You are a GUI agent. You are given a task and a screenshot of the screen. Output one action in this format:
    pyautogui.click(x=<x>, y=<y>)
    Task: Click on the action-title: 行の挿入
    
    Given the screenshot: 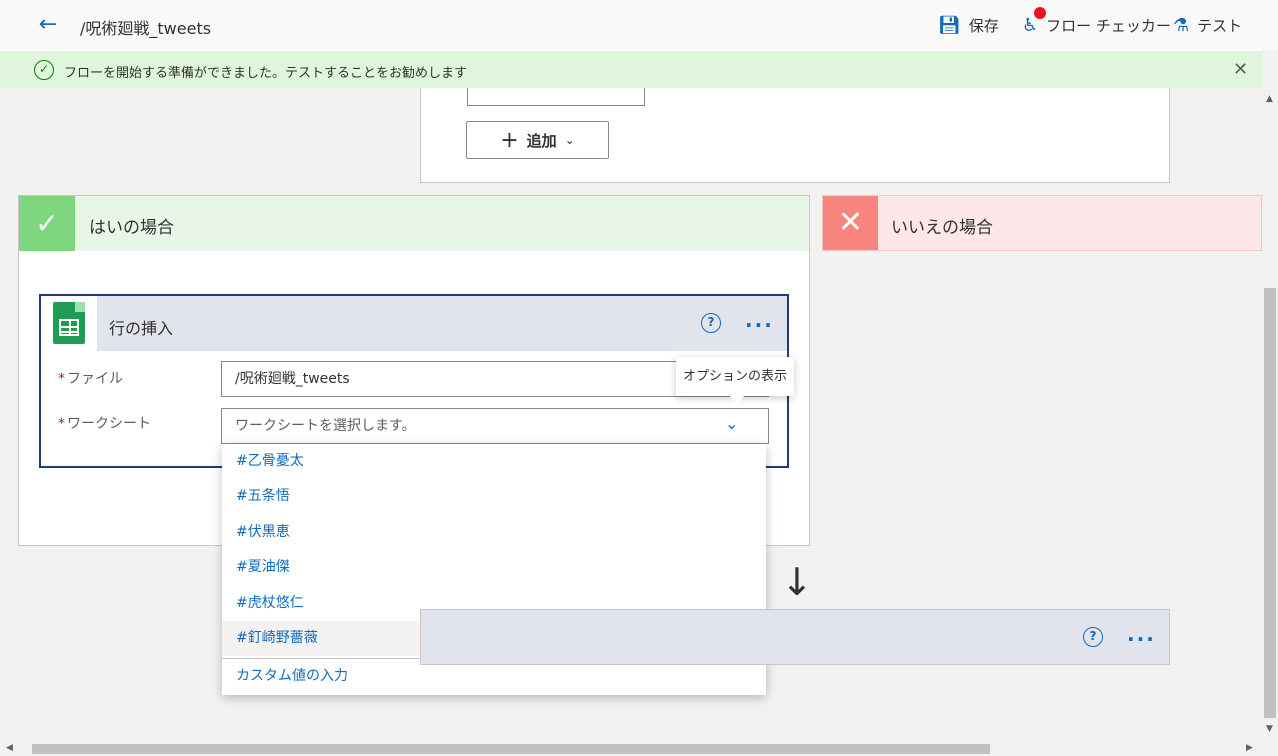 What is the action you would take?
    pyautogui.click(x=141, y=328)
    